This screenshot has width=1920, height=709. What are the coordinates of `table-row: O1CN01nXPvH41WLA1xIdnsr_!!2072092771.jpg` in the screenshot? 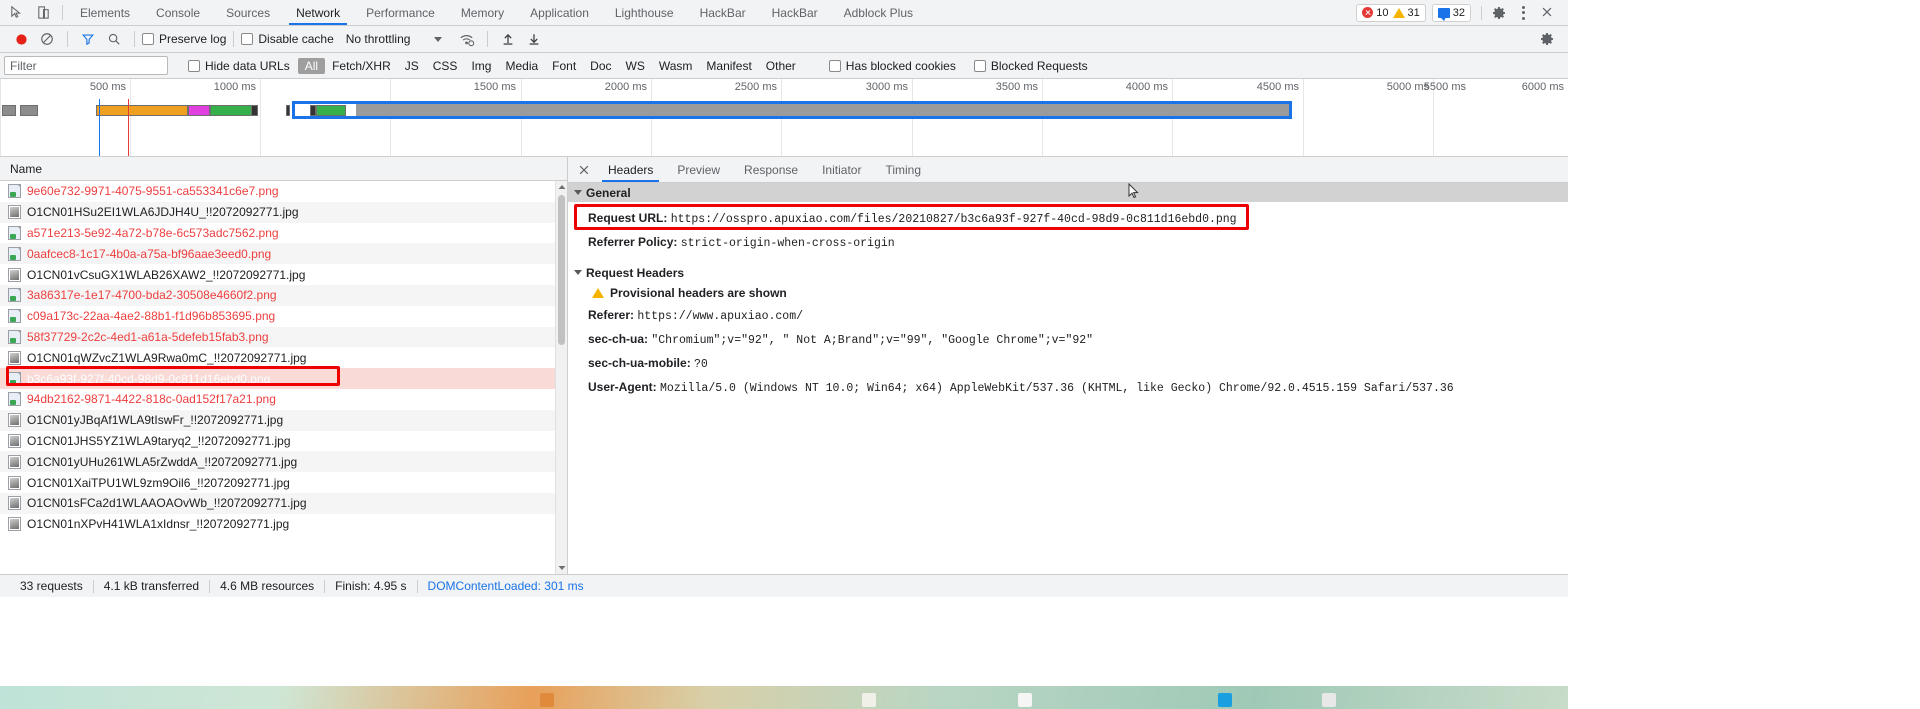 It's located at (283, 524).